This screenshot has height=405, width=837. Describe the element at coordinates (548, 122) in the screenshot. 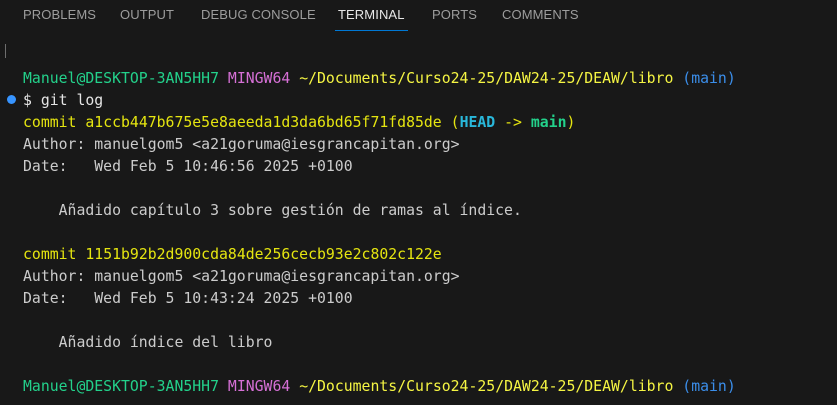

I see `ref-branch: main` at that location.